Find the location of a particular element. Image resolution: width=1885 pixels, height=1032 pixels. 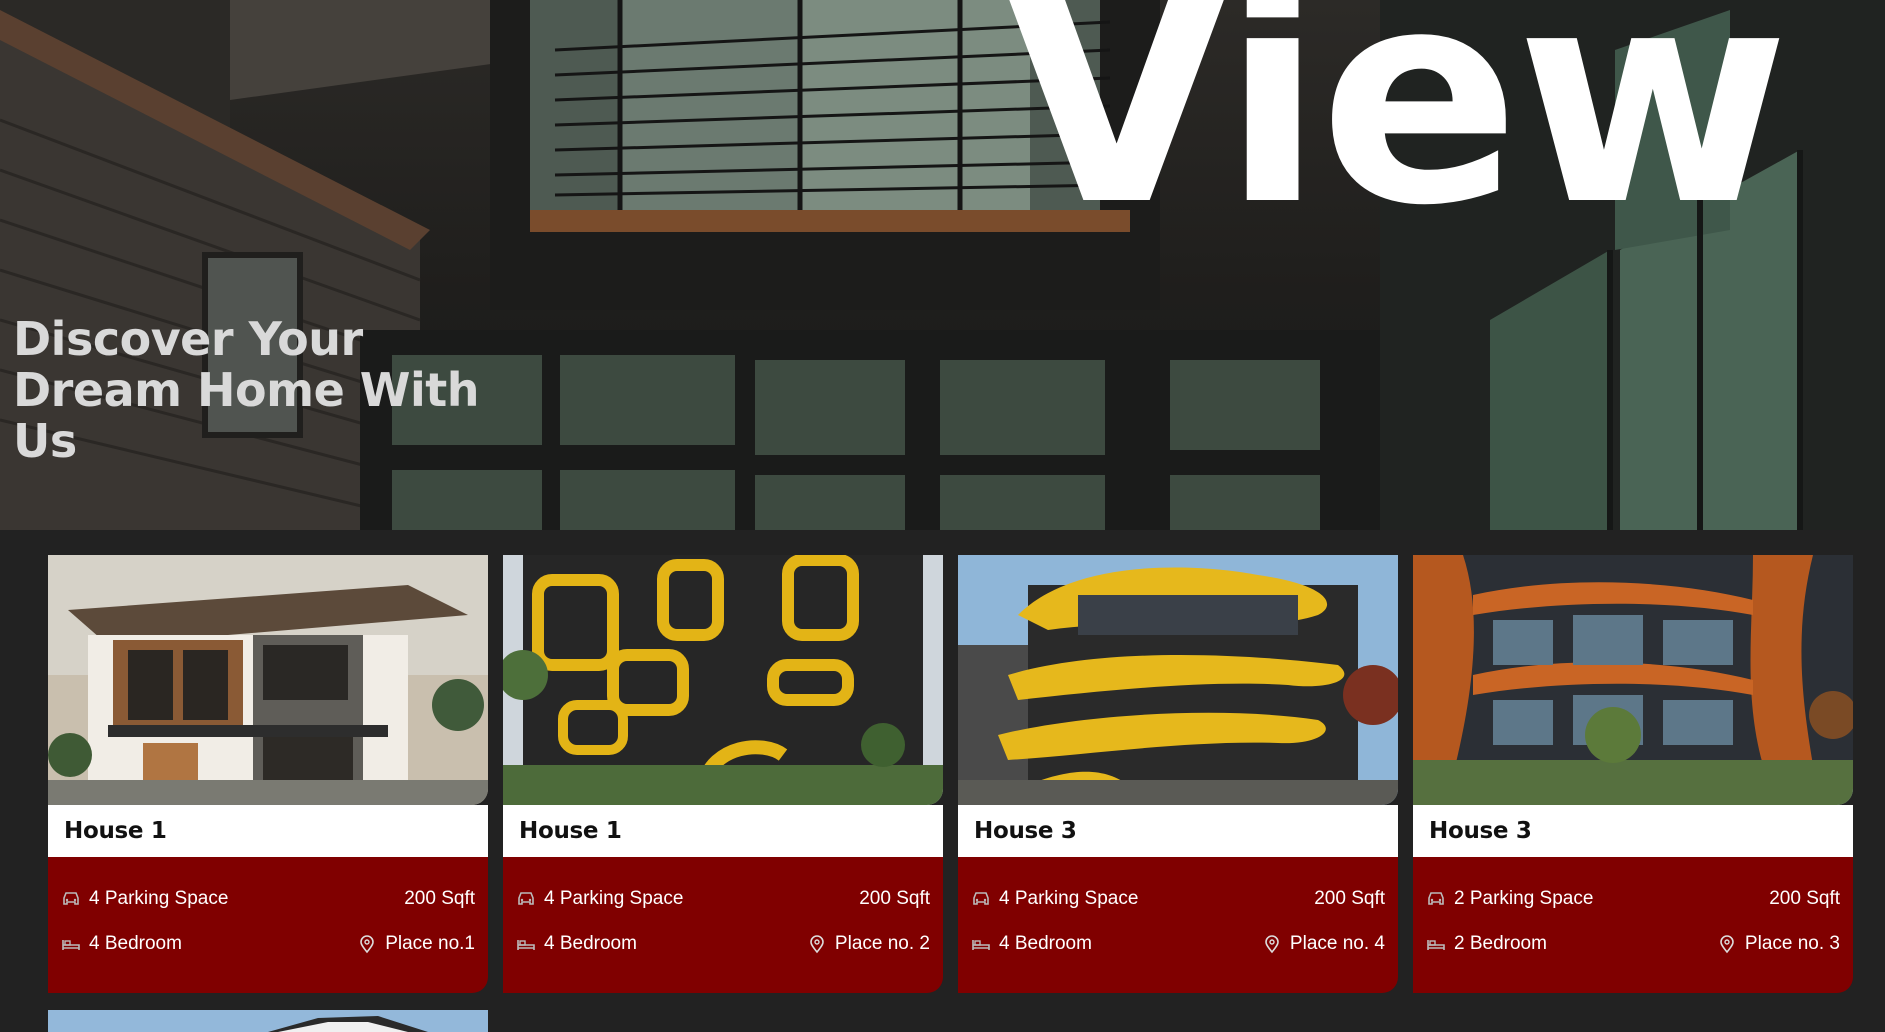

bedroom-count: 2 Bedroom is located at coordinates (1500, 943).